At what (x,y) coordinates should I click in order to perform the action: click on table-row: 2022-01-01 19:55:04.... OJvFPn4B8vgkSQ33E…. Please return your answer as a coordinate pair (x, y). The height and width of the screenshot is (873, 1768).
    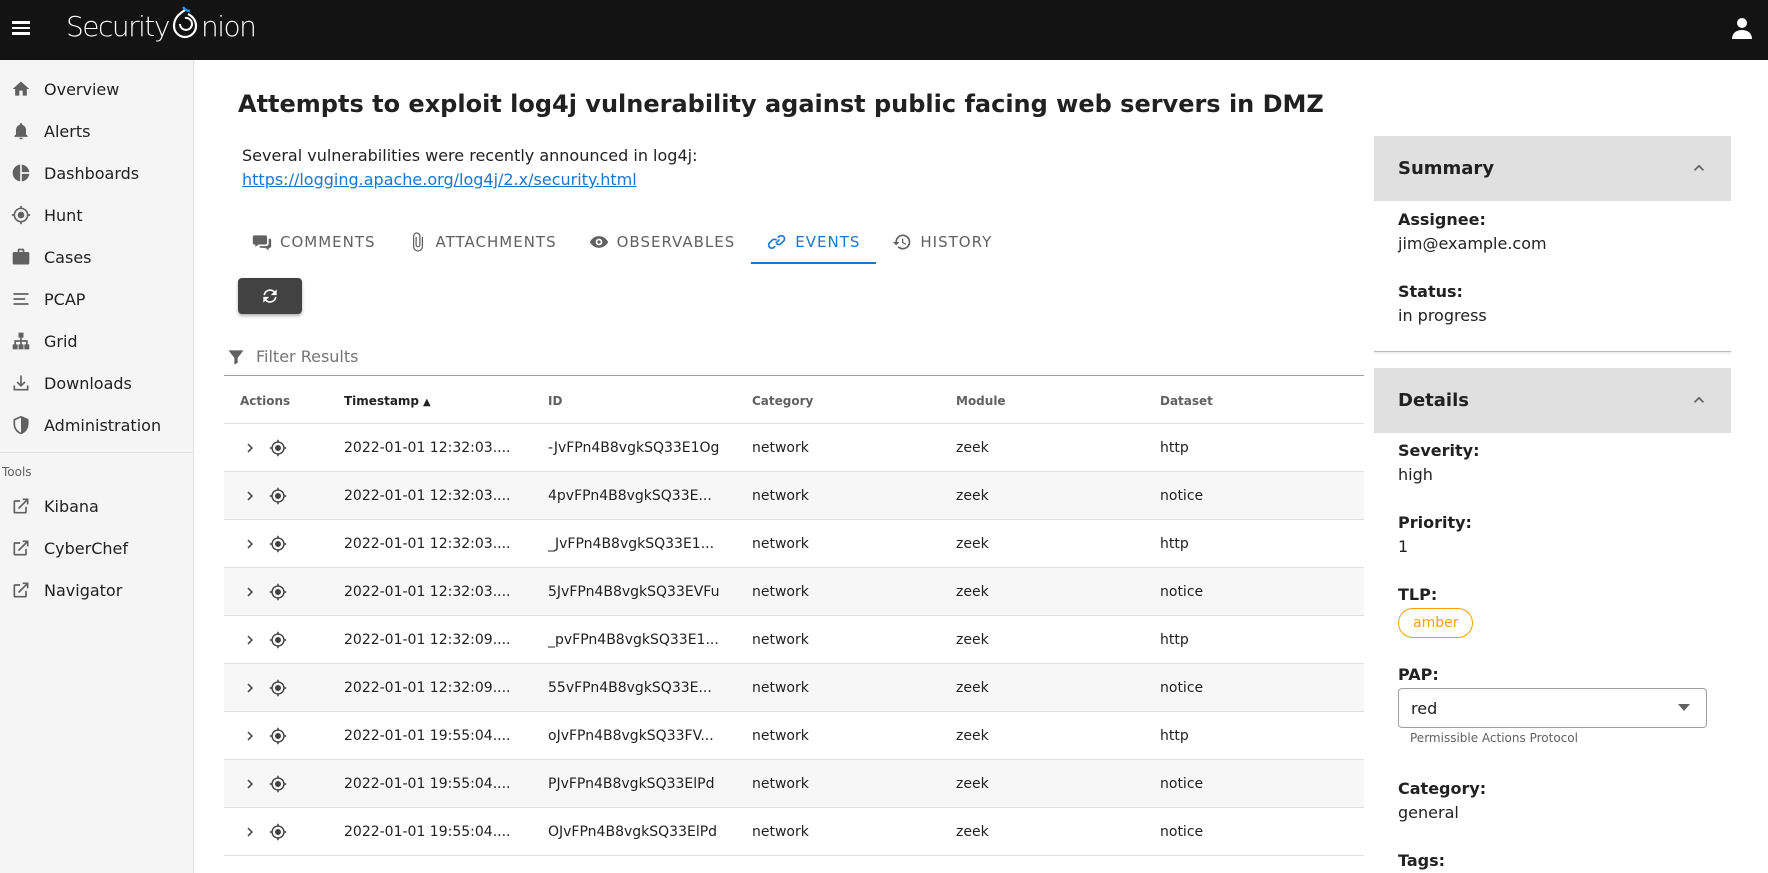
    Looking at the image, I should click on (794, 832).